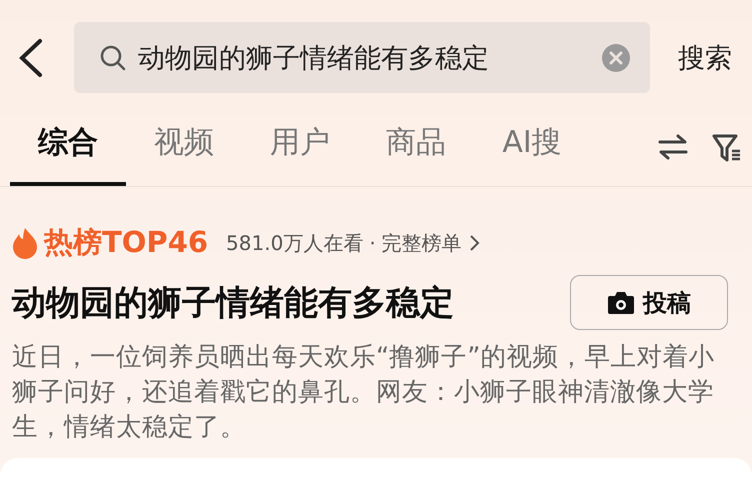 This screenshot has width=752, height=482. Describe the element at coordinates (184, 154) in the screenshot. I see `tab: 视频` at that location.